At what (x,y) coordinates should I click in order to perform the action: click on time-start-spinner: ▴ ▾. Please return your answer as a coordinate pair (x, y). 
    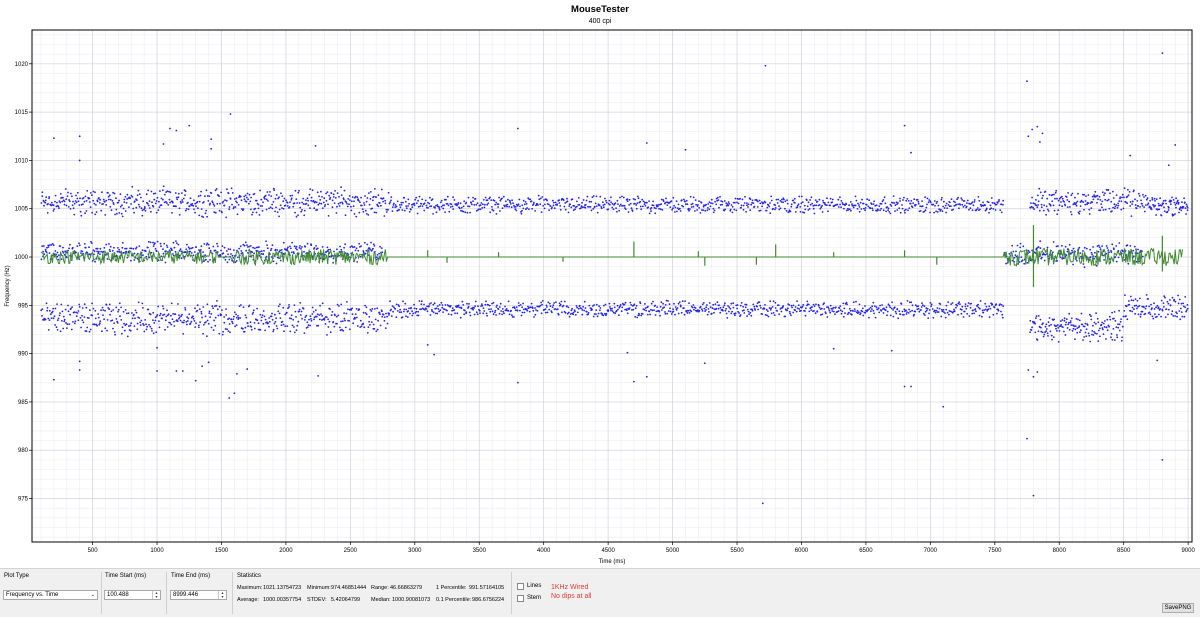
    Looking at the image, I should click on (156, 595).